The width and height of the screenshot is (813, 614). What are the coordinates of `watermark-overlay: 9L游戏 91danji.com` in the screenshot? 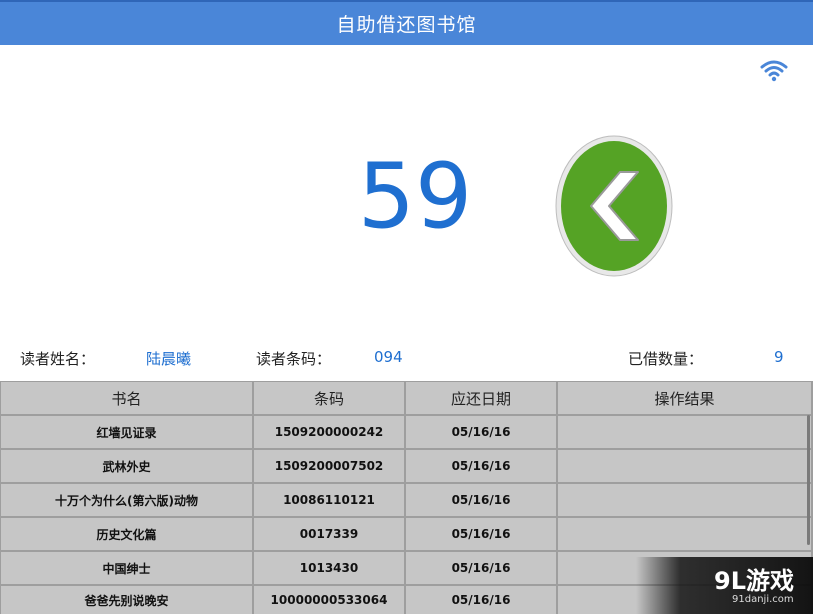 It's located at (724, 585).